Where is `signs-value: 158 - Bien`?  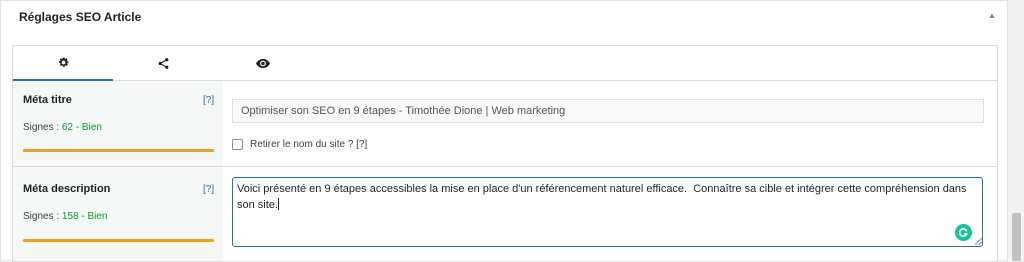
signs-value: 158 - Bien is located at coordinates (84, 216).